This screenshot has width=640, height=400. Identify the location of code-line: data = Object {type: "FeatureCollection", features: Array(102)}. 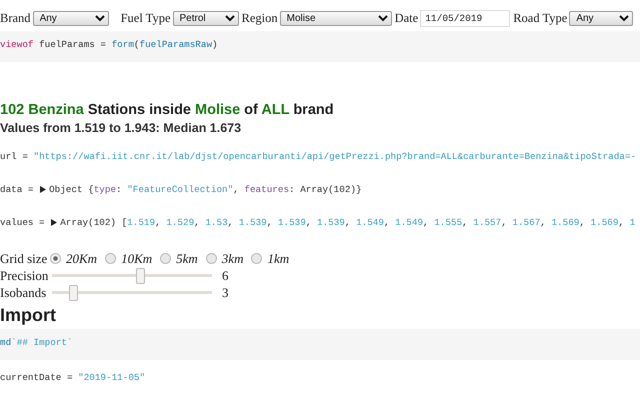
(181, 189).